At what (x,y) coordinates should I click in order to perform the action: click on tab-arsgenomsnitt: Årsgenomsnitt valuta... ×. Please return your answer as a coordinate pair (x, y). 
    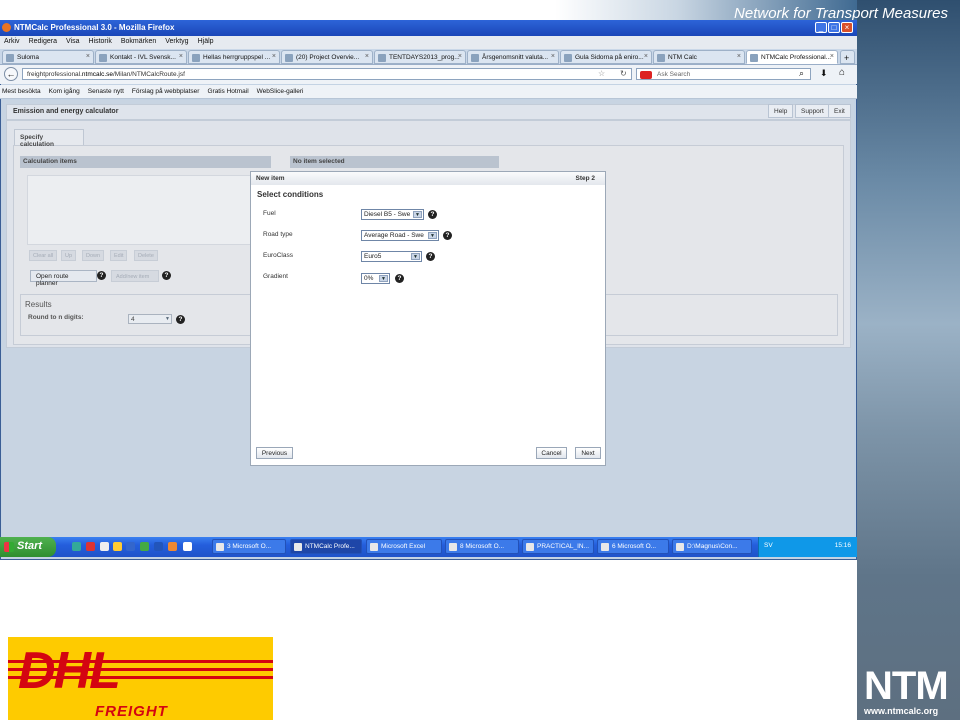
    Looking at the image, I should click on (513, 57).